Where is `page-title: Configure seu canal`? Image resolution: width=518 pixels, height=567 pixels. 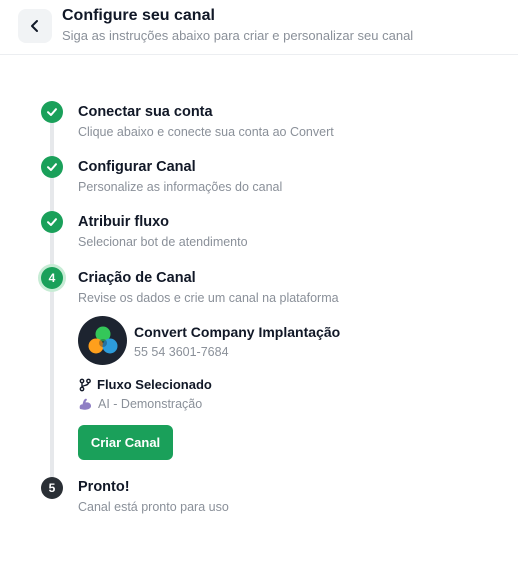 page-title: Configure seu canal is located at coordinates (138, 15).